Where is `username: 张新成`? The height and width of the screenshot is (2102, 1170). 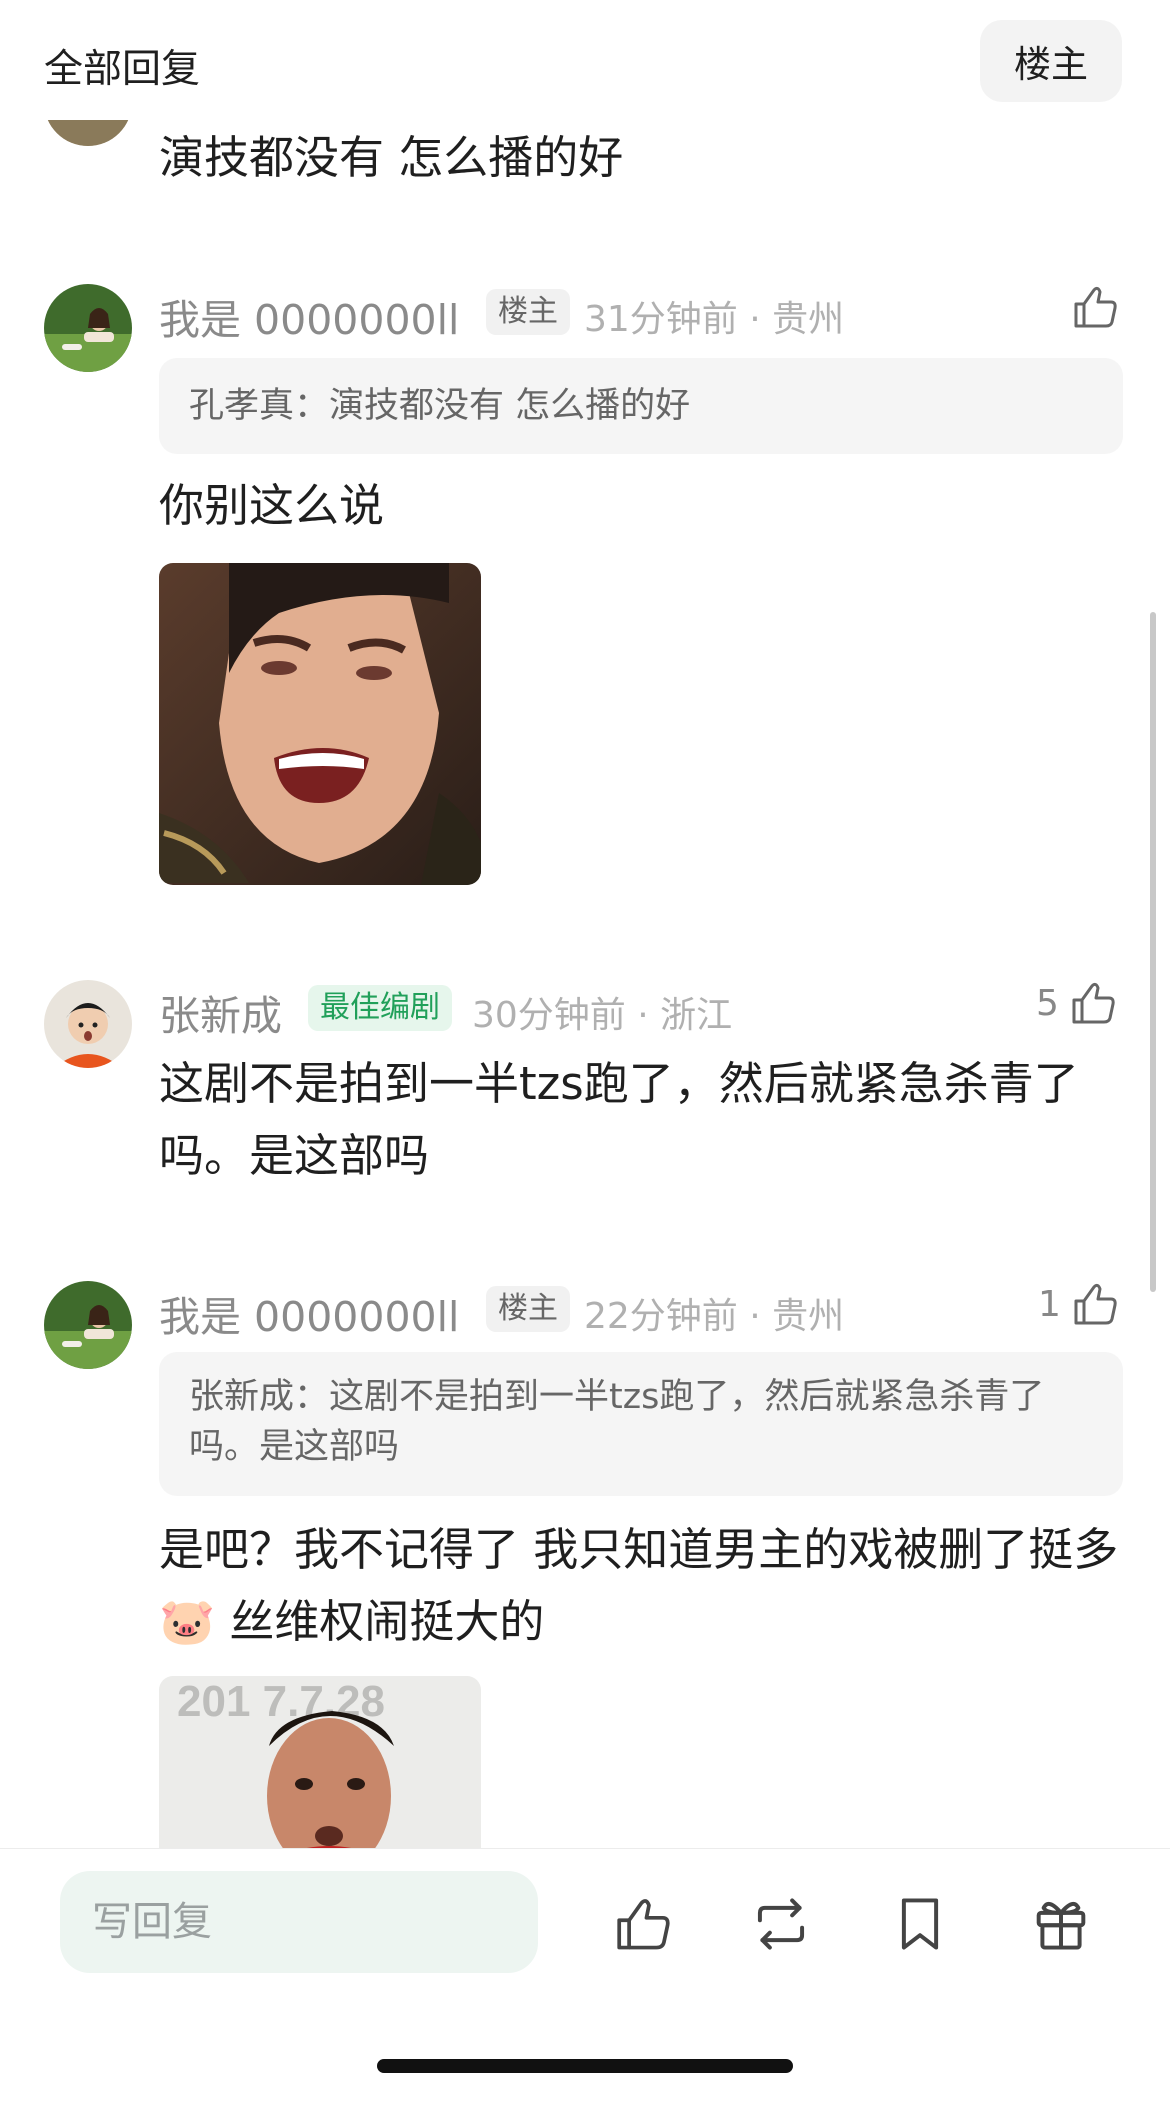 username: 张新成 is located at coordinates (220, 1012).